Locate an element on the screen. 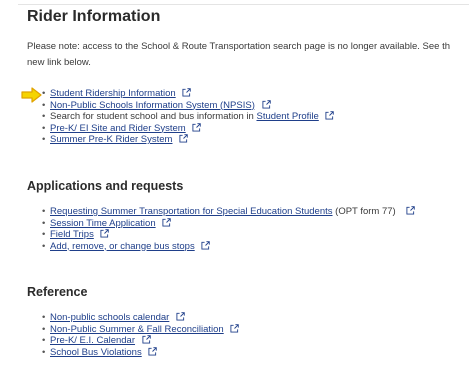 The height and width of the screenshot is (368, 469). link-prek-ei-site: Pre-K/ EI Site and Rider System is located at coordinates (118, 128).